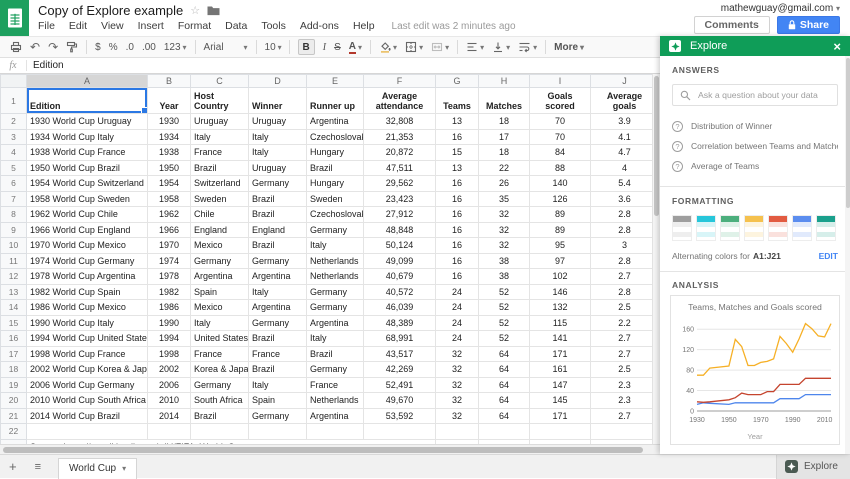  What do you see at coordinates (755, 166) in the screenshot?
I see `answer-suggestion: ? Average of Teams` at bounding box center [755, 166].